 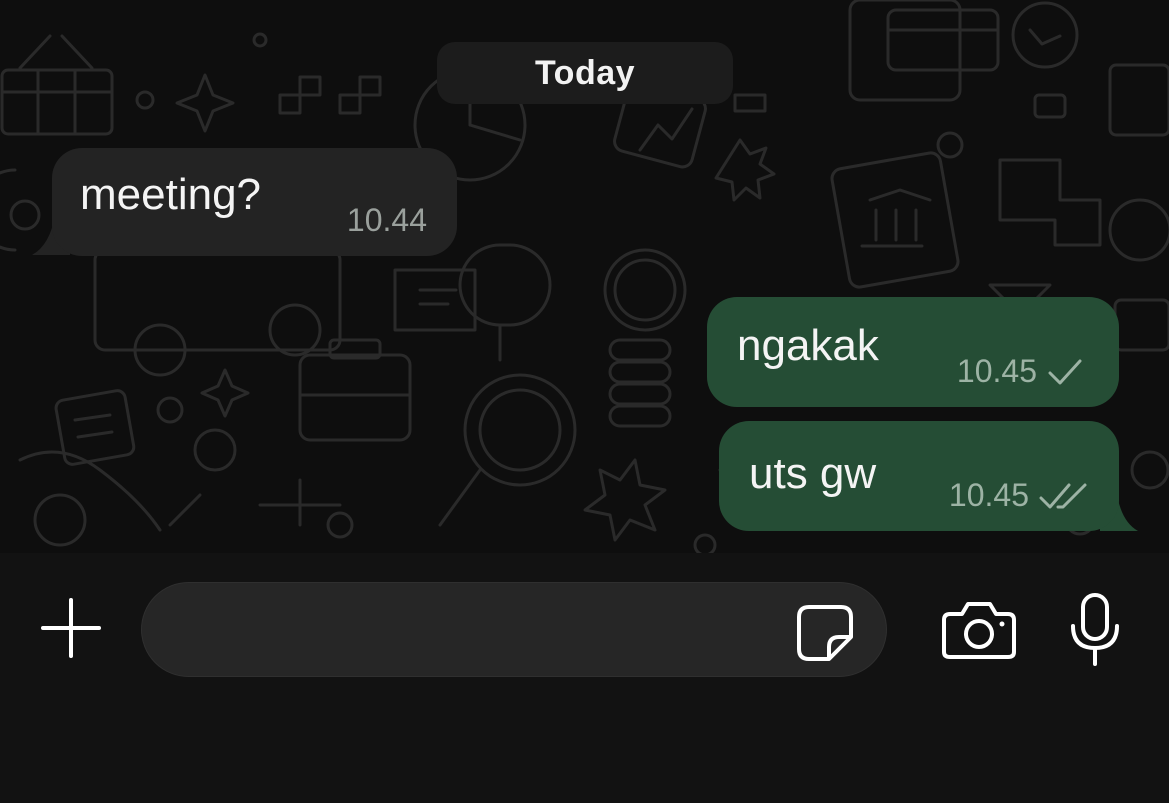 I want to click on single-check-icon, so click(x=1065, y=371).